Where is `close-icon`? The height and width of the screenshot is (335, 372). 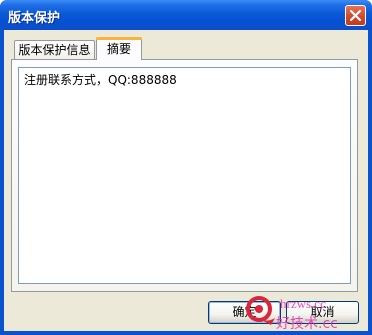
close-icon is located at coordinates (355, 15).